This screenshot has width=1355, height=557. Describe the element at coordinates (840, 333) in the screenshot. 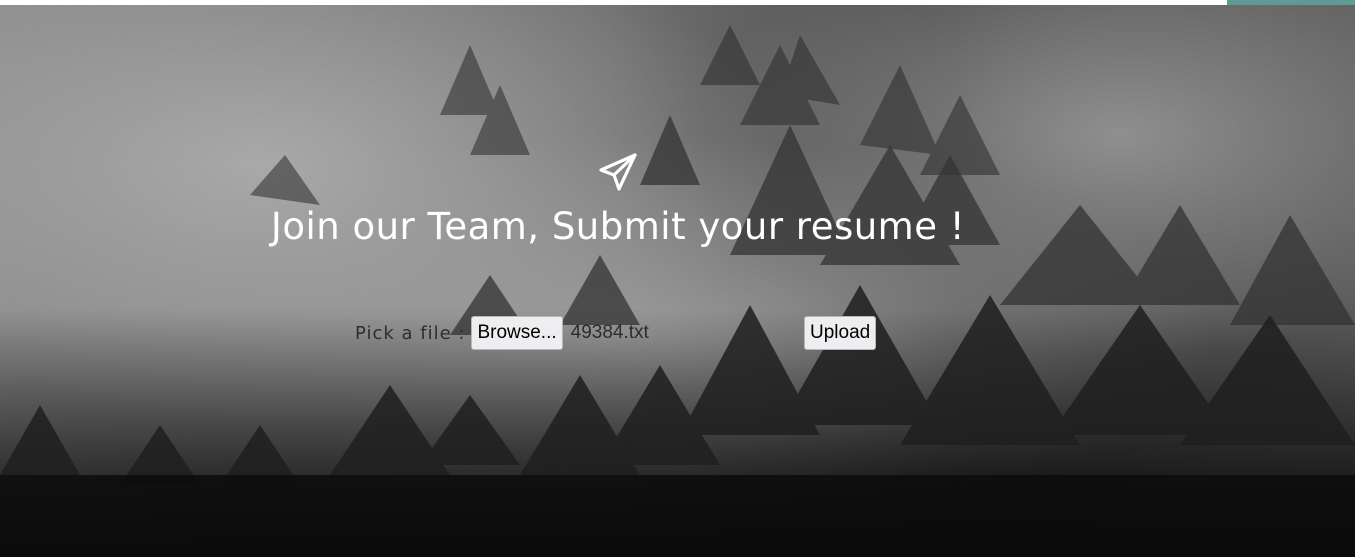

I see `upload-button: Upload` at that location.